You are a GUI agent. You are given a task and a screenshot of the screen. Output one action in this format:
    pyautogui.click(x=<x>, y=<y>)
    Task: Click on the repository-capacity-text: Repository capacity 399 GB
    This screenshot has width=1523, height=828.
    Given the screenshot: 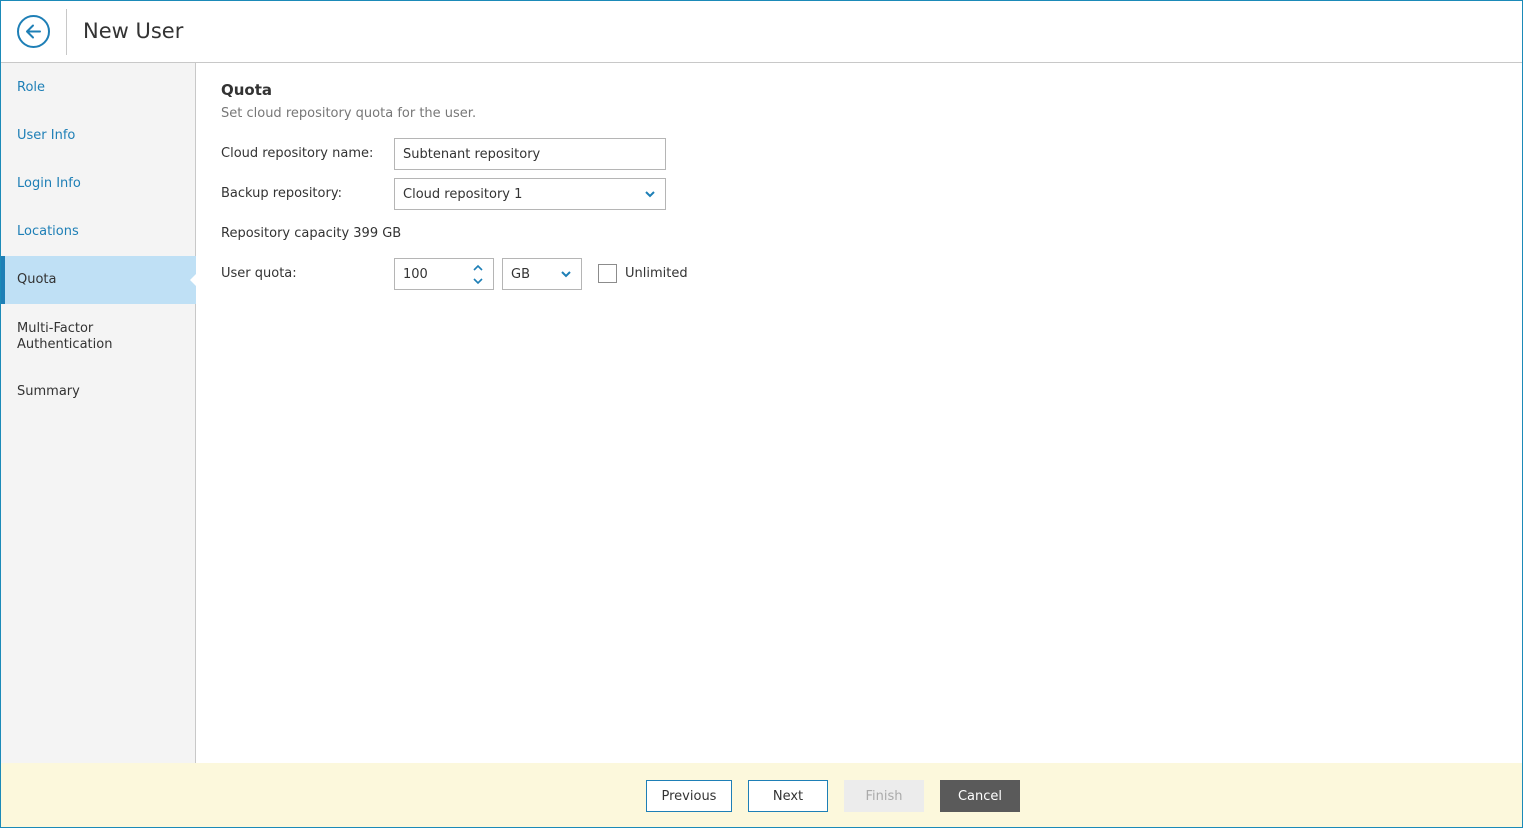 What is the action you would take?
    pyautogui.click(x=311, y=233)
    